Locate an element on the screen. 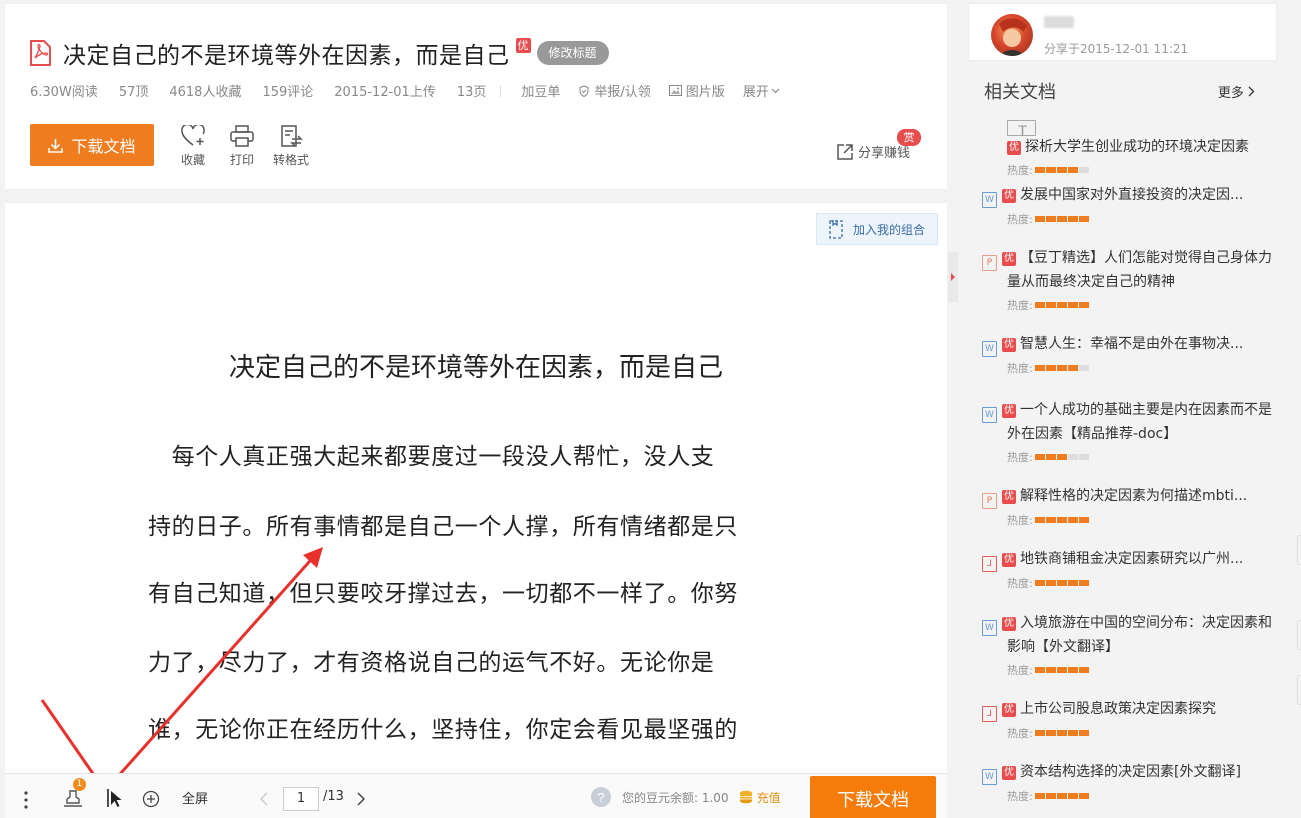 The width and height of the screenshot is (1301, 818). prev-page-icon is located at coordinates (264, 799).